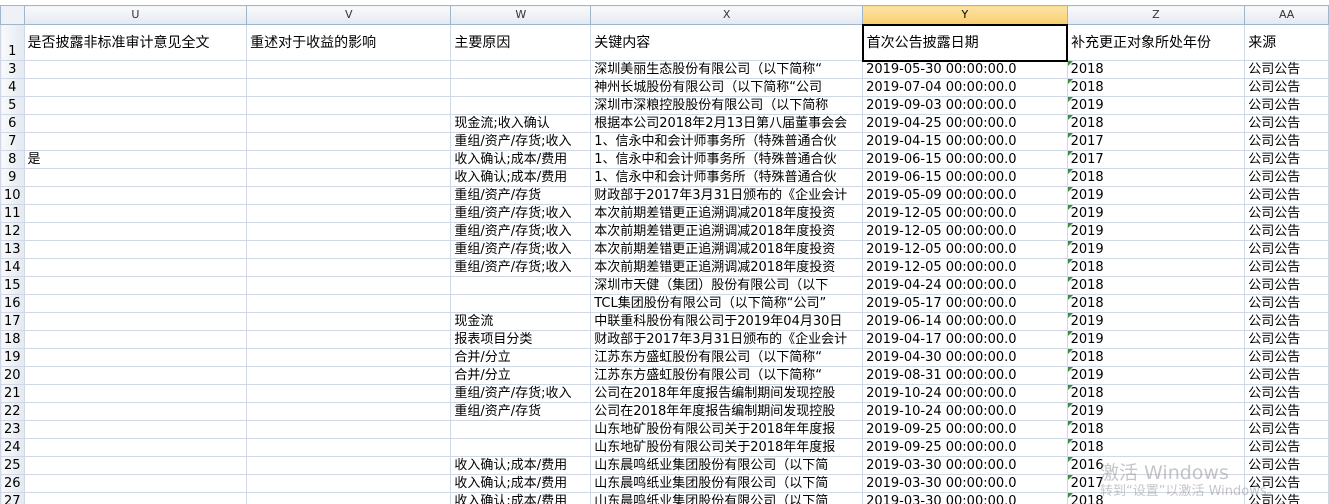 The height and width of the screenshot is (504, 1329). I want to click on cell-y: 2019-12-05 00:00:00.0, so click(965, 231).